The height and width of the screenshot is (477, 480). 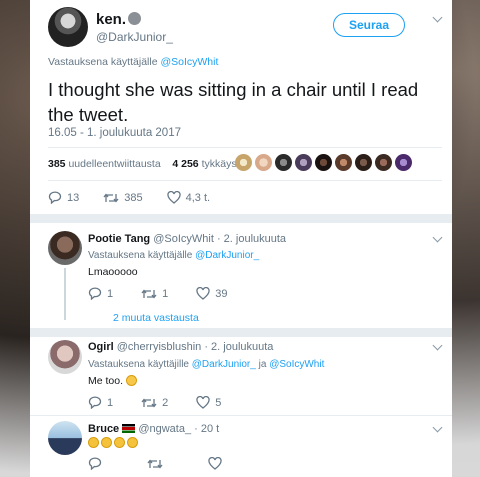 I want to click on reply-actions: 1 2 5, so click(x=166, y=402).